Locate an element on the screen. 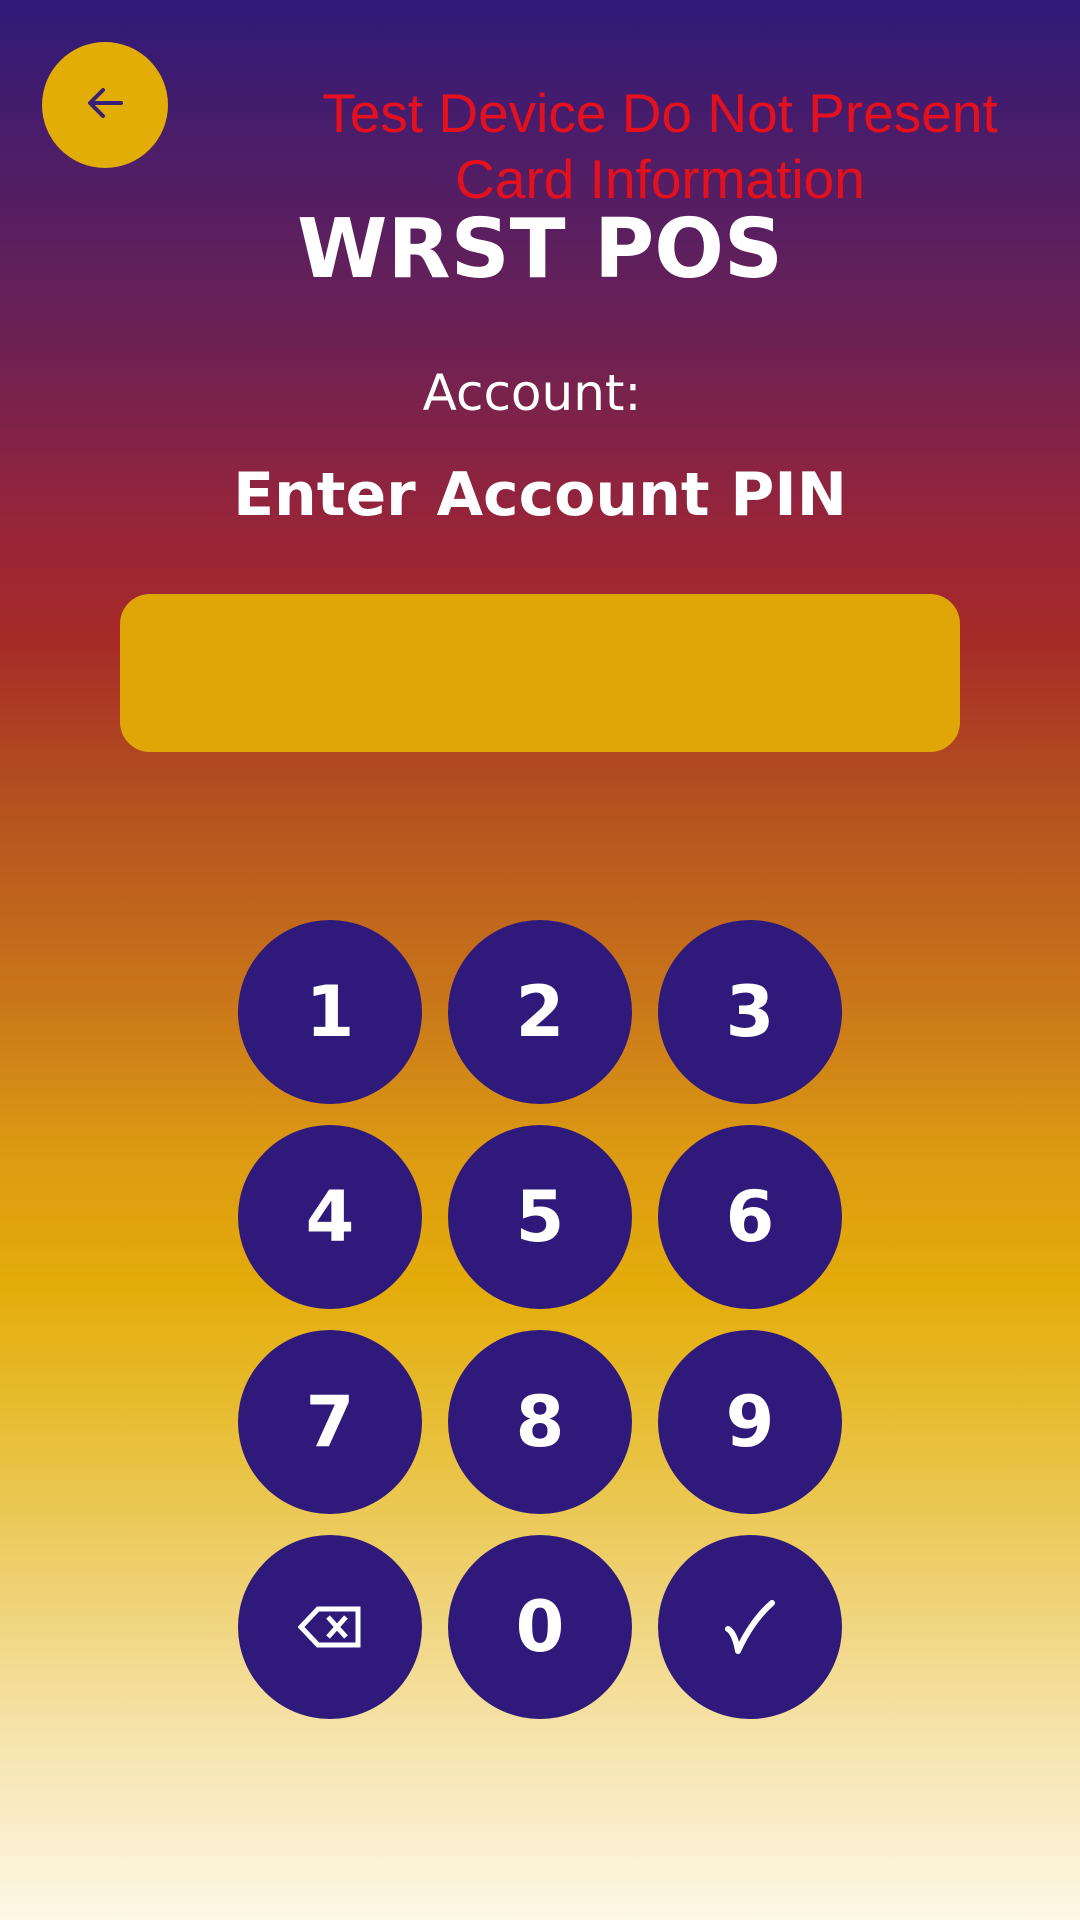 This screenshot has width=1080, height=1920. backspace-button is located at coordinates (330, 1627).